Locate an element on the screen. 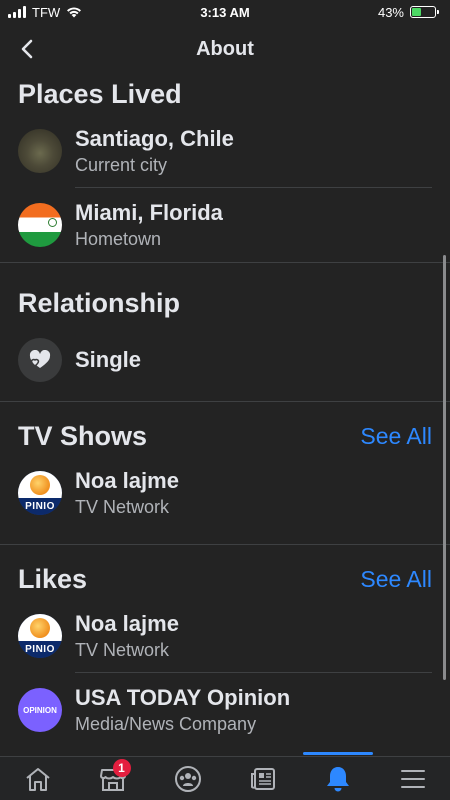  section-title: TV Shows is located at coordinates (83, 435).